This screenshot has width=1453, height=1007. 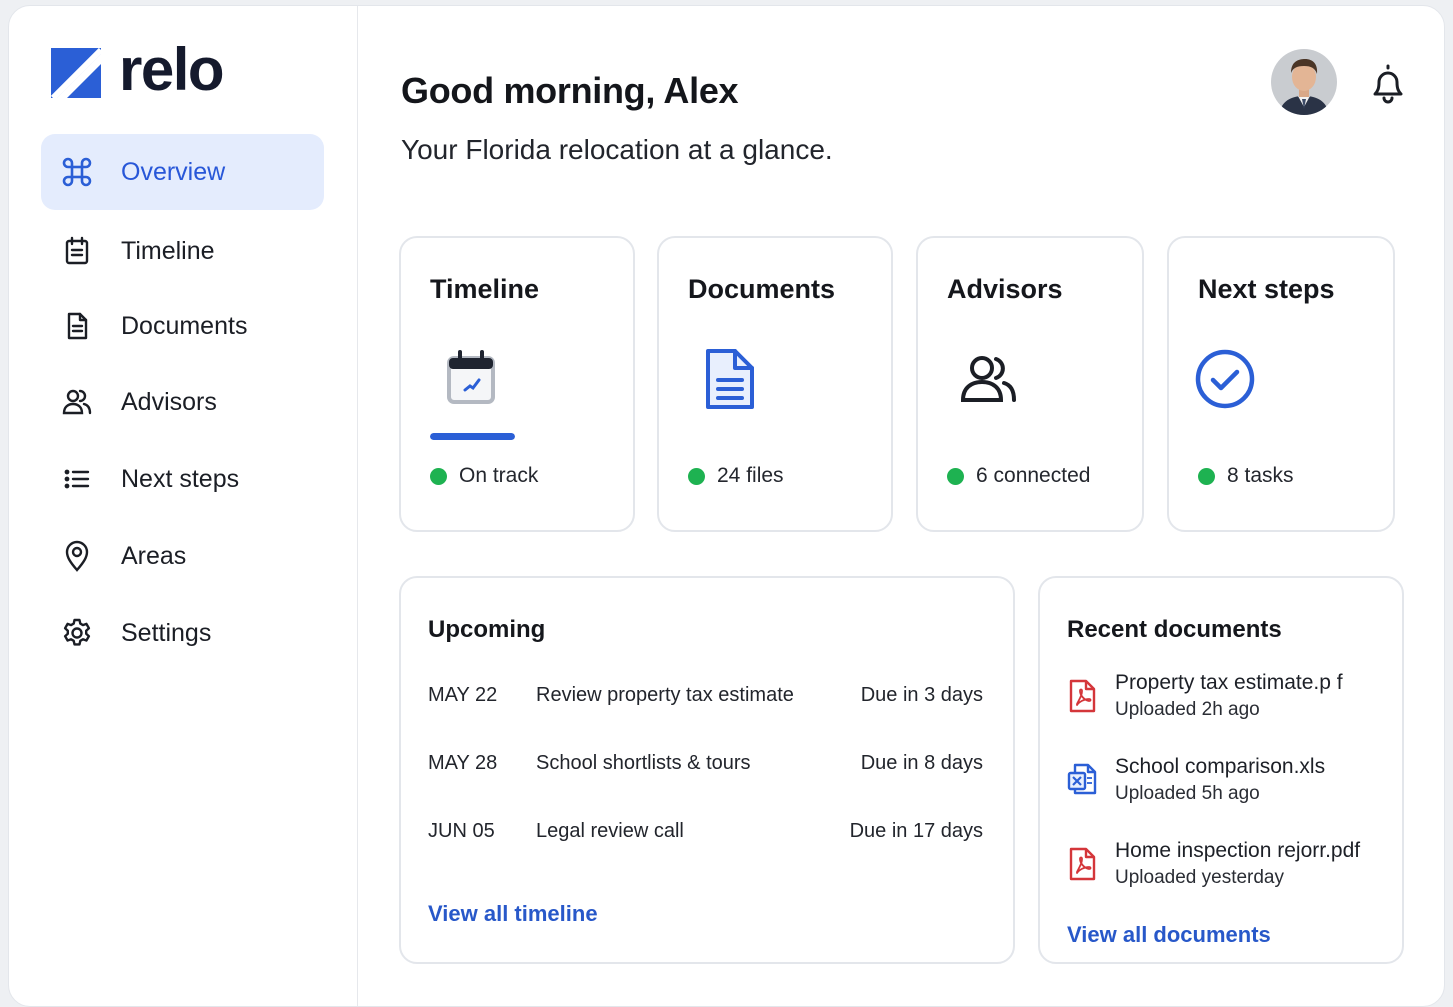 I want to click on card-title: Documents, so click(x=762, y=289).